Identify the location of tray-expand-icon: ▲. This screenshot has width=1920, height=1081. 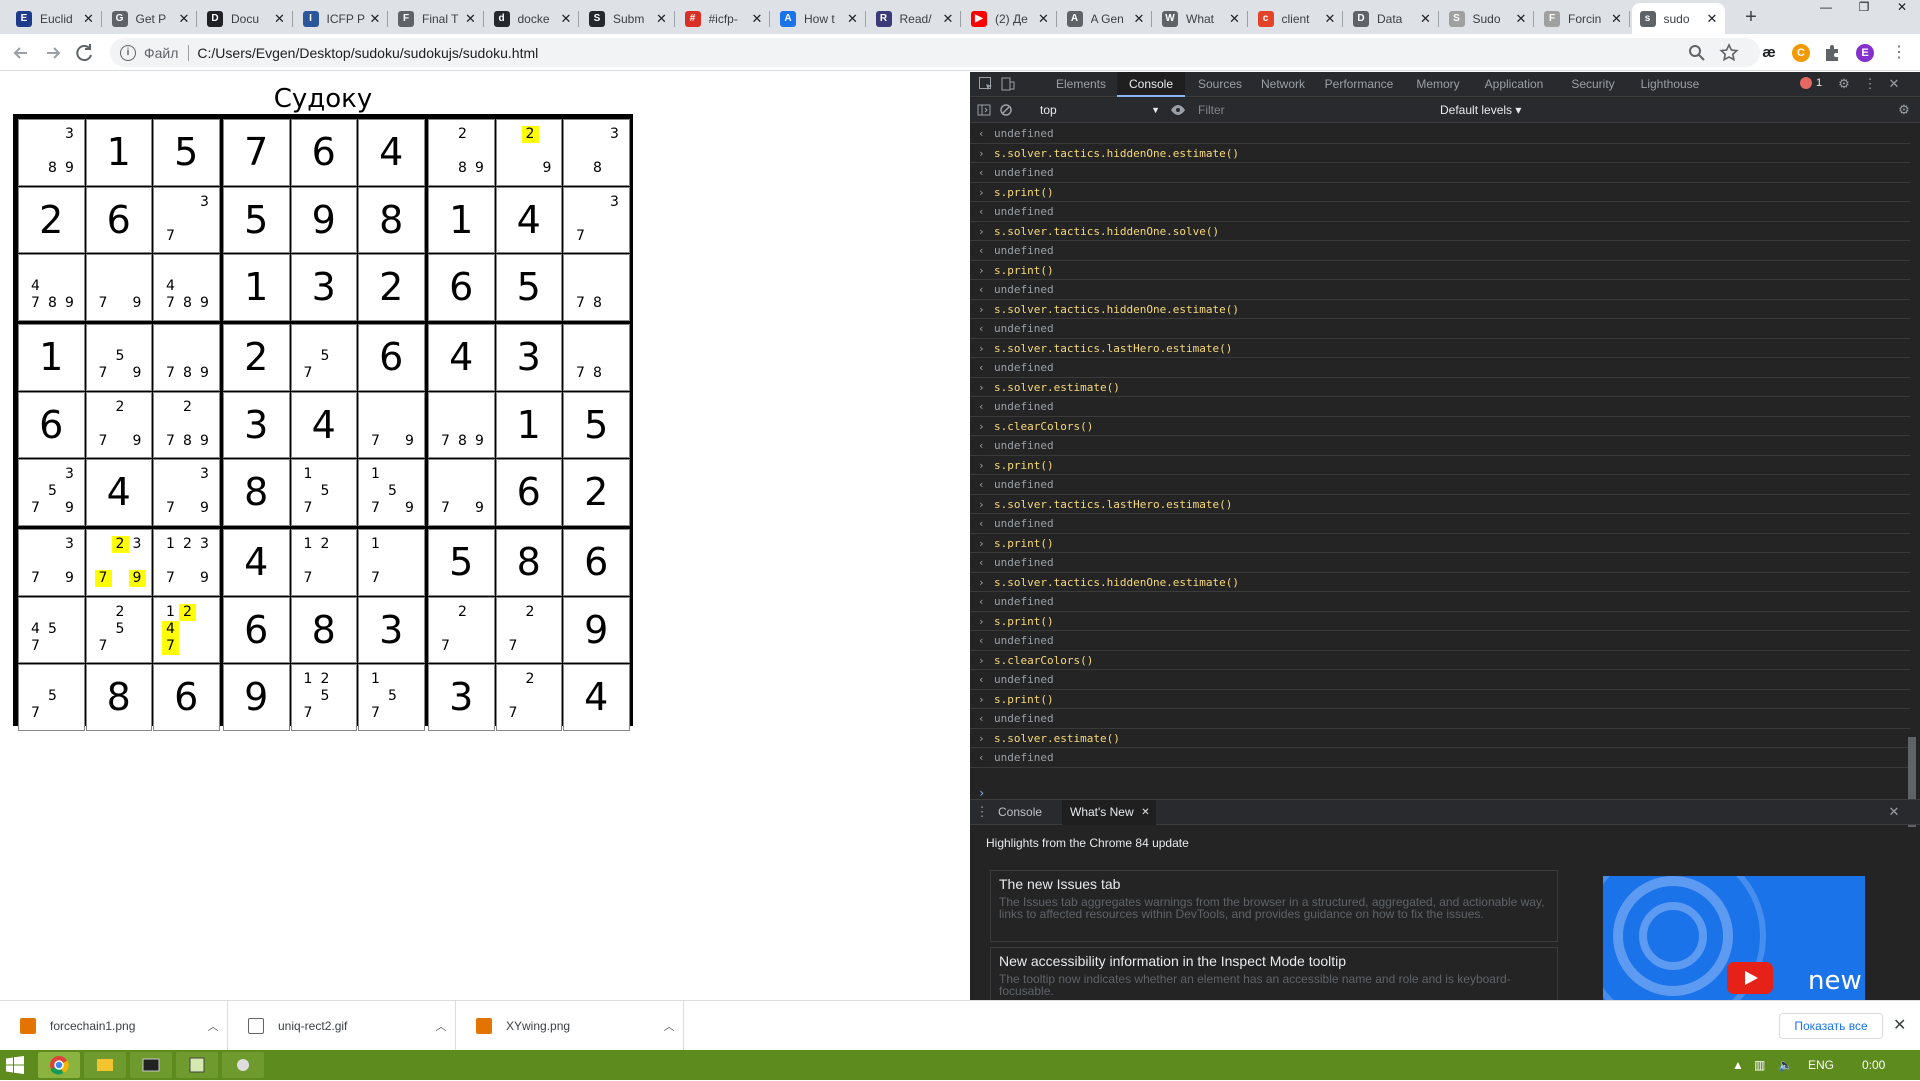
(1738, 1065).